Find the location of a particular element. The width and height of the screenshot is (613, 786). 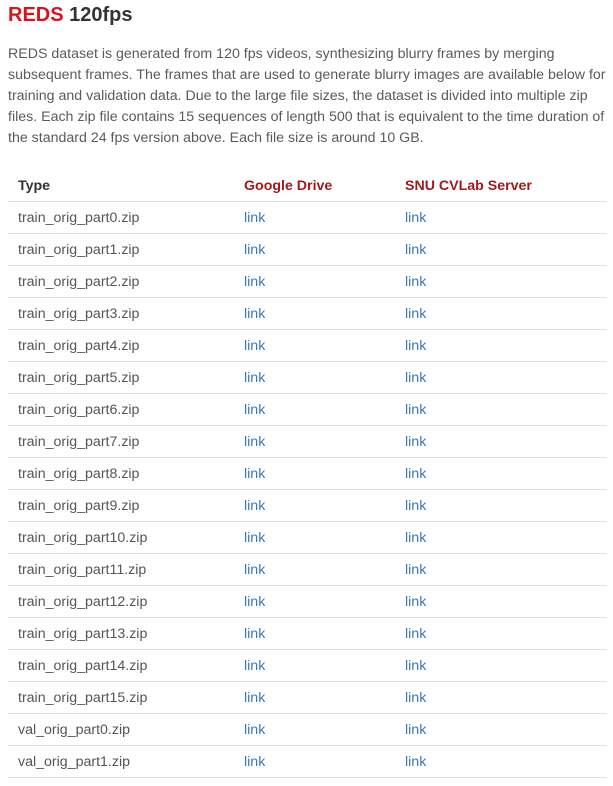

table-header-row: Type Google Drive SNU CVLab Server is located at coordinates (307, 186).